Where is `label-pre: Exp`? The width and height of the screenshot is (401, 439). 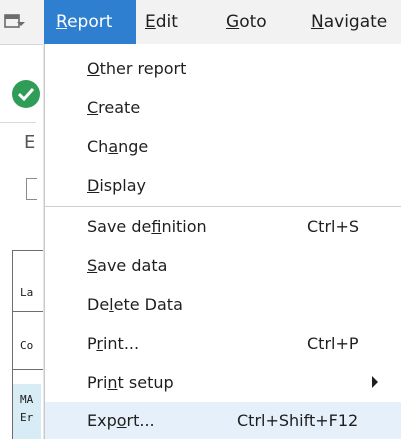
label-pre: Exp is located at coordinates (102, 420).